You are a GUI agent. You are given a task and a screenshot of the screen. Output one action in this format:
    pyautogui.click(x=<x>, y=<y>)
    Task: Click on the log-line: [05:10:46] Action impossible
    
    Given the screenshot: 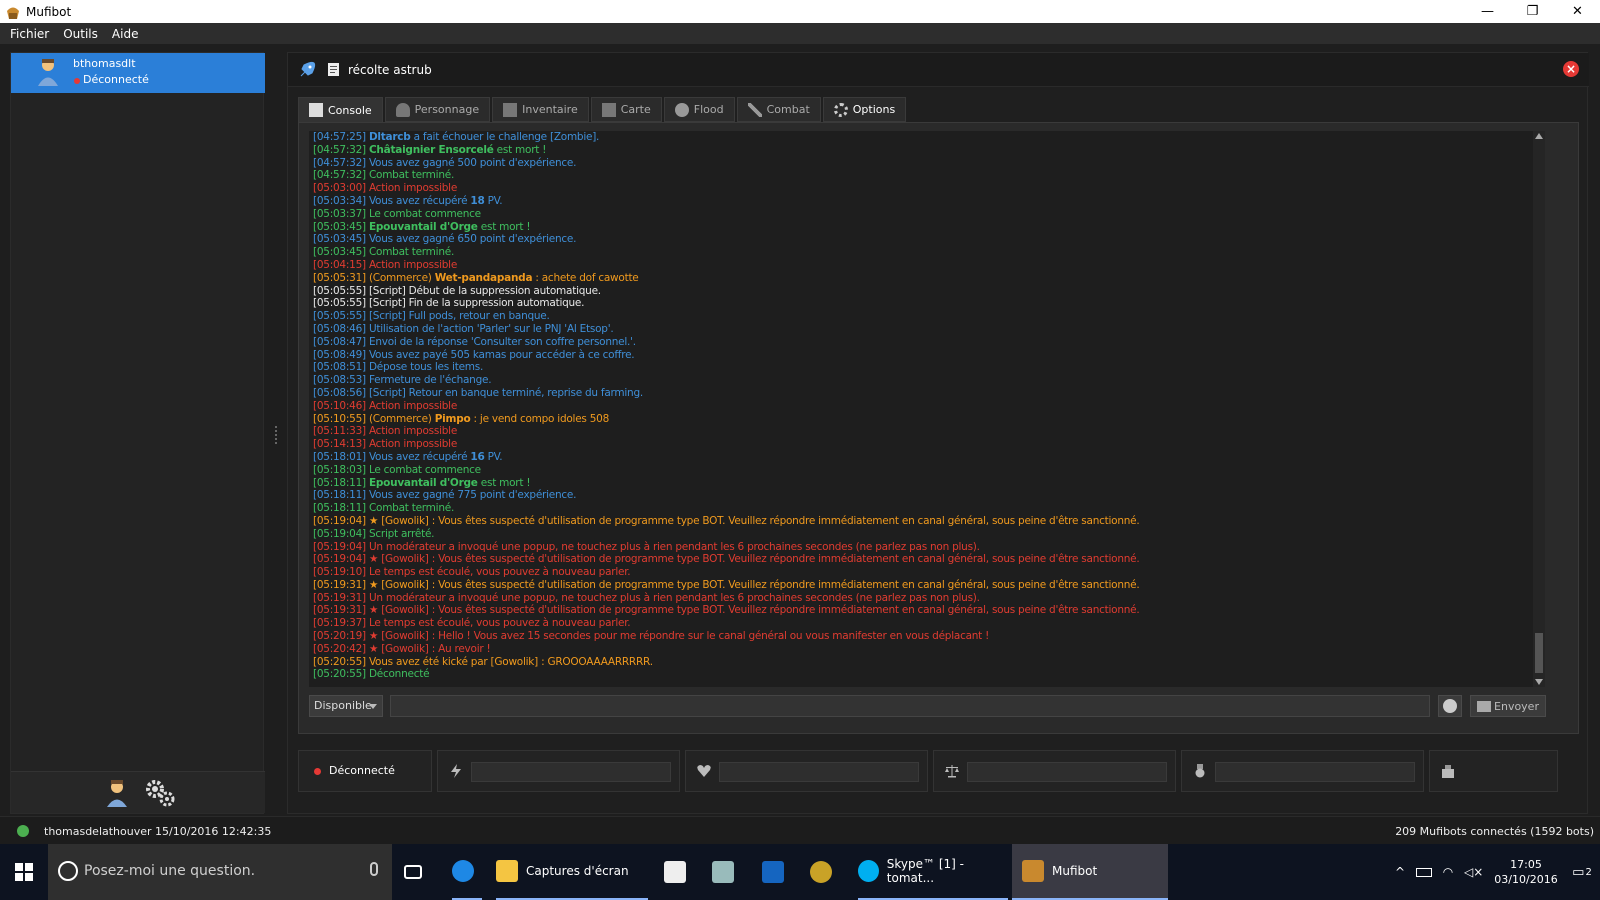 What is the action you would take?
    pyautogui.click(x=925, y=406)
    